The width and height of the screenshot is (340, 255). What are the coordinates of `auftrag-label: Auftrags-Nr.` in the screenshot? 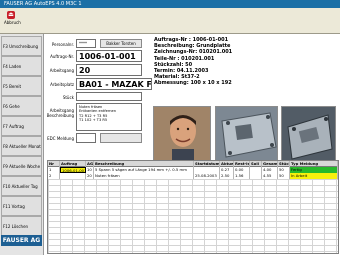 It's located at (62, 56).